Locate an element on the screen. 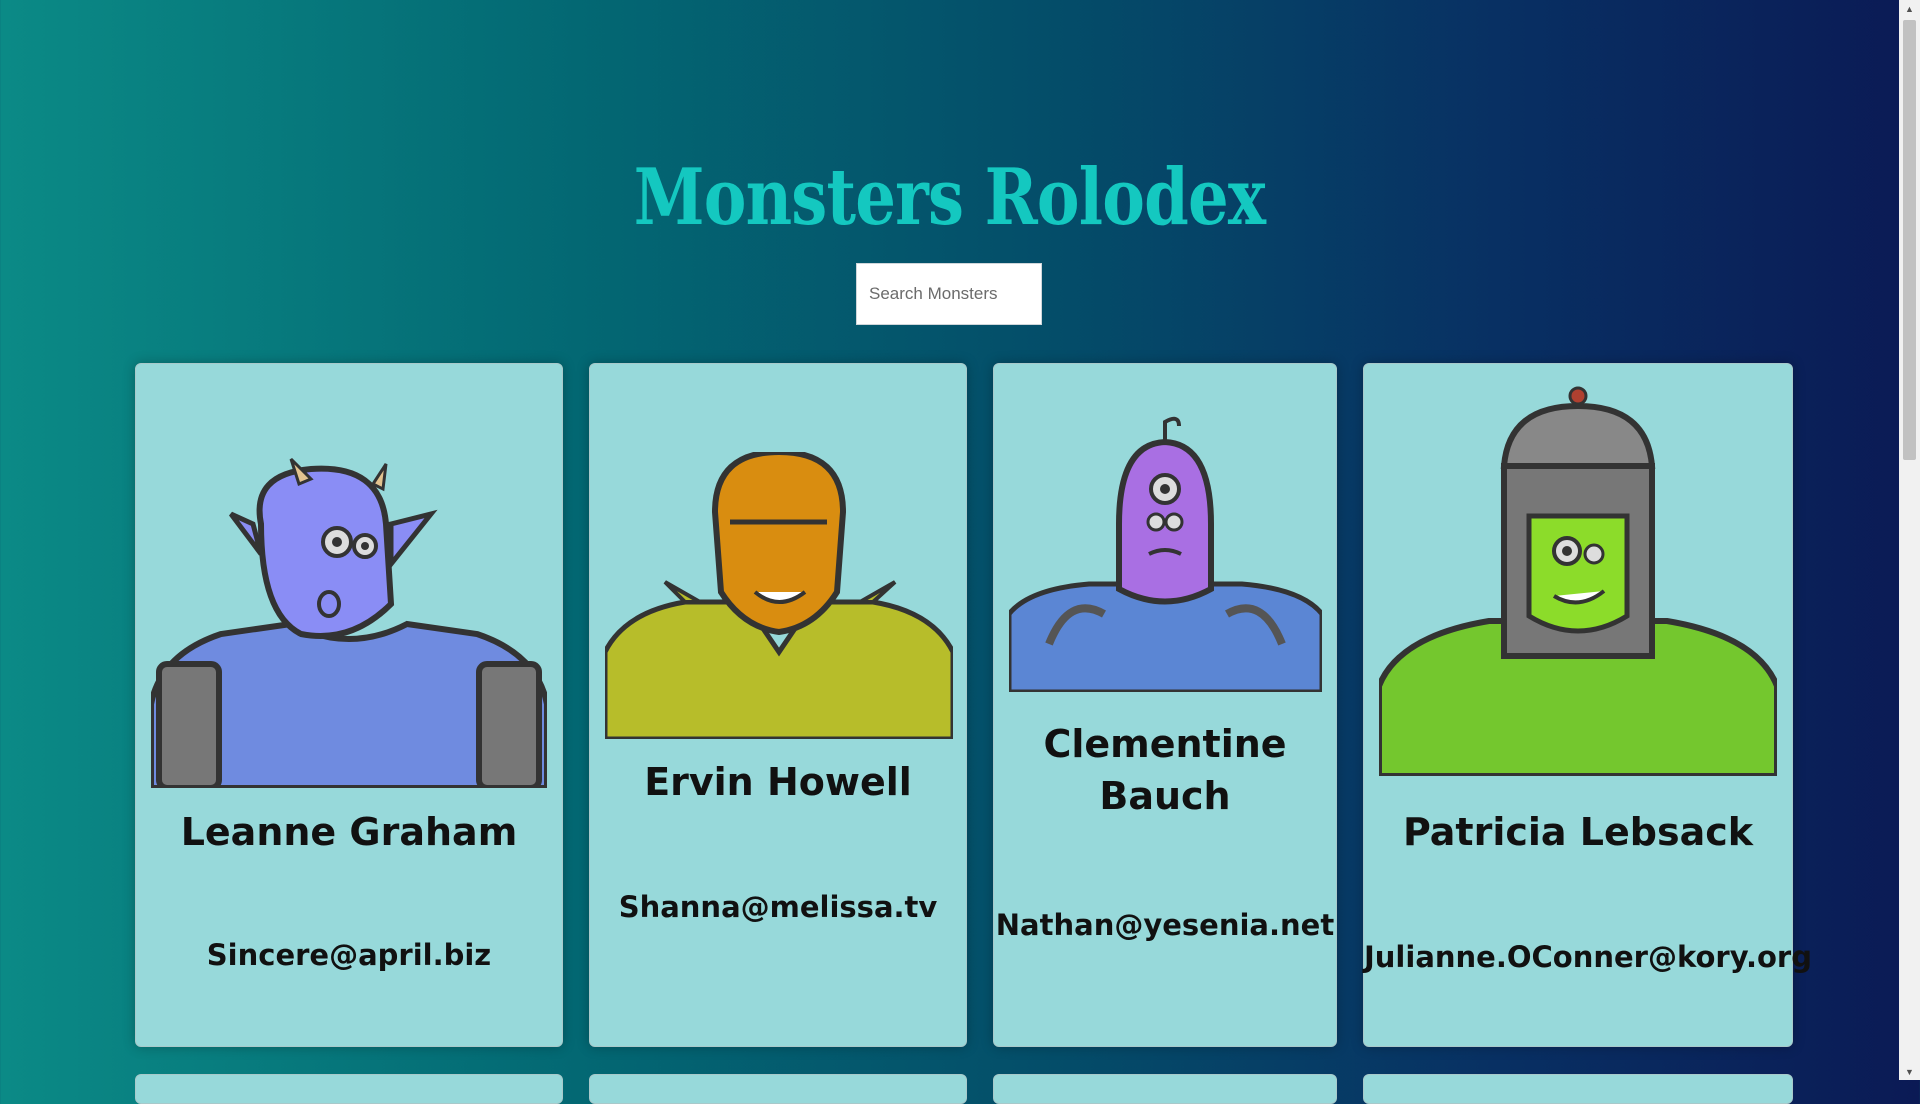 This screenshot has width=1920, height=1104. monster-email: Sincere@april.biz is located at coordinates (349, 955).